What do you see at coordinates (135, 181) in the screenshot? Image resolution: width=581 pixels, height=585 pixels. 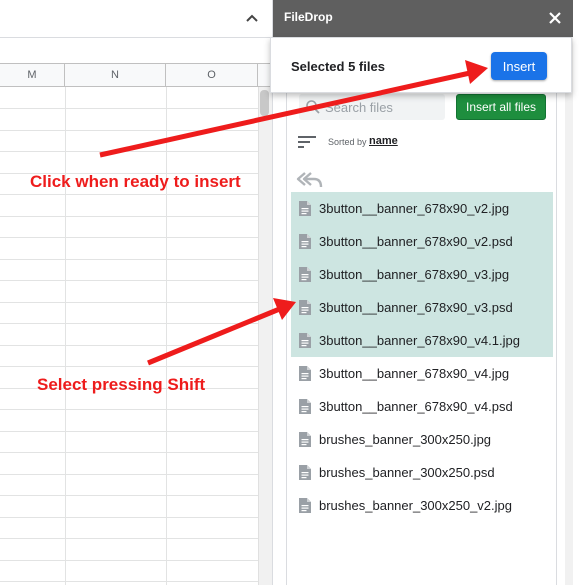 I see `insert-hint-label: Click when ready to insert` at bounding box center [135, 181].